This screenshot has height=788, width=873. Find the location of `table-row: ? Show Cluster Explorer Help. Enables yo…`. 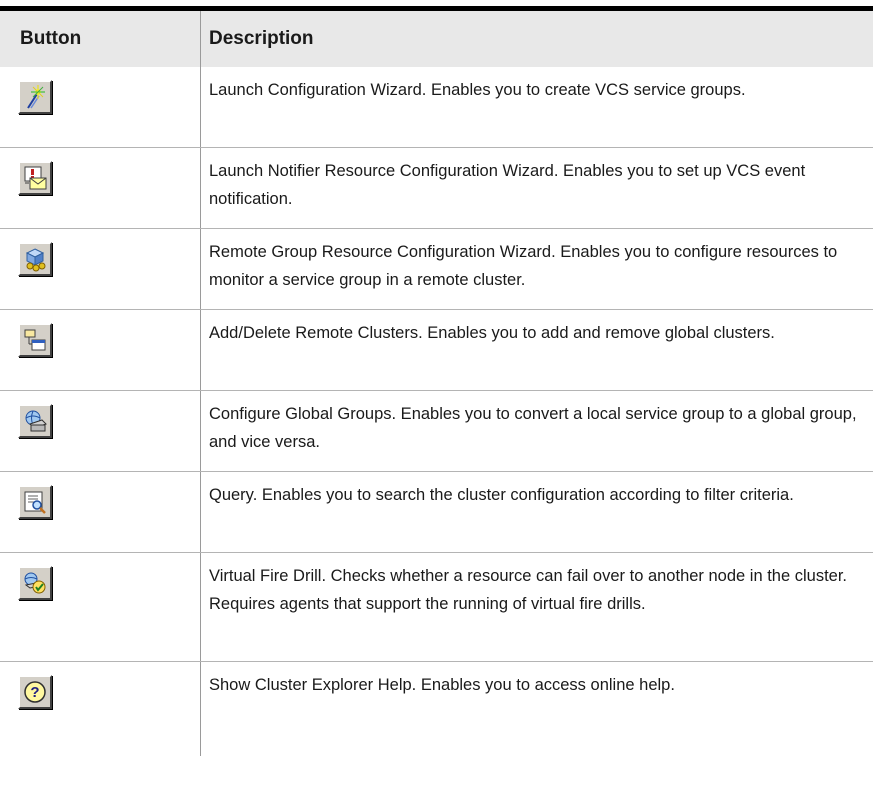

table-row: ? Show Cluster Explorer Help. Enables yo… is located at coordinates (436, 709).